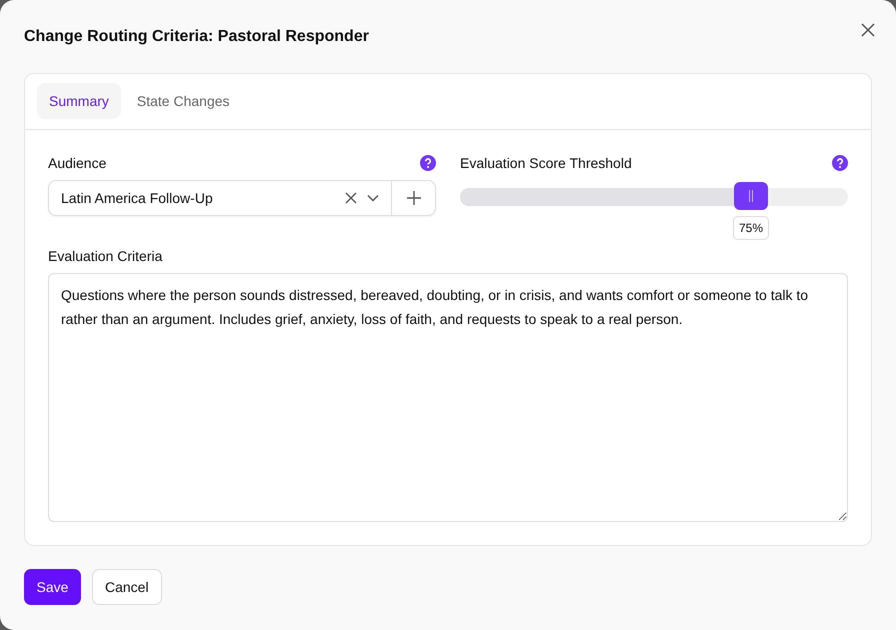 The image size is (896, 630). What do you see at coordinates (751, 196) in the screenshot?
I see `slider-thumb` at bounding box center [751, 196].